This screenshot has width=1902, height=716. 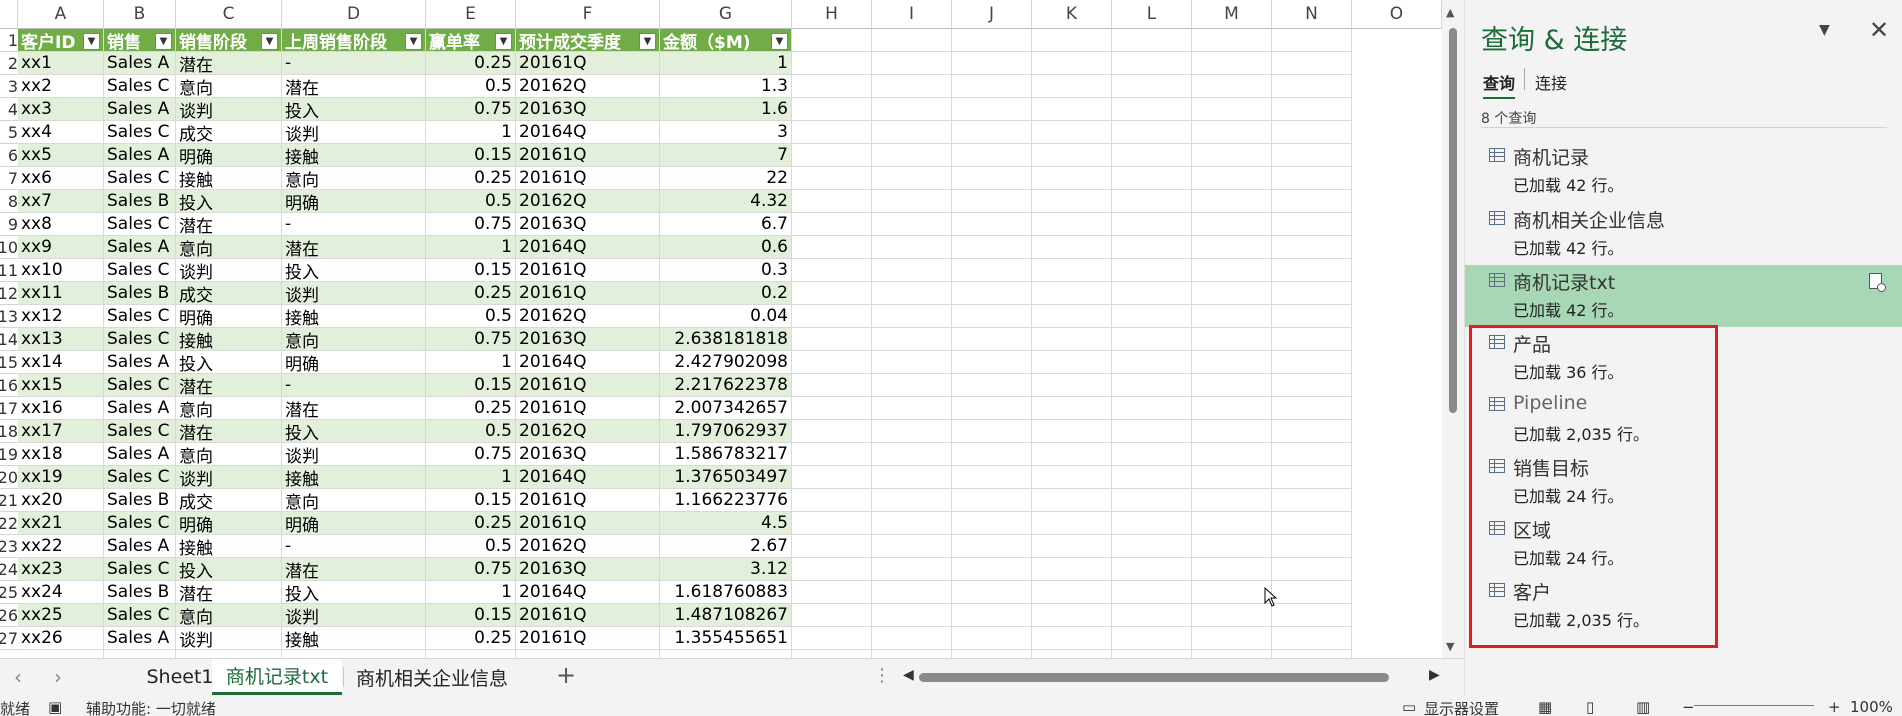 I want to click on row-header: 17, so click(x=9, y=408).